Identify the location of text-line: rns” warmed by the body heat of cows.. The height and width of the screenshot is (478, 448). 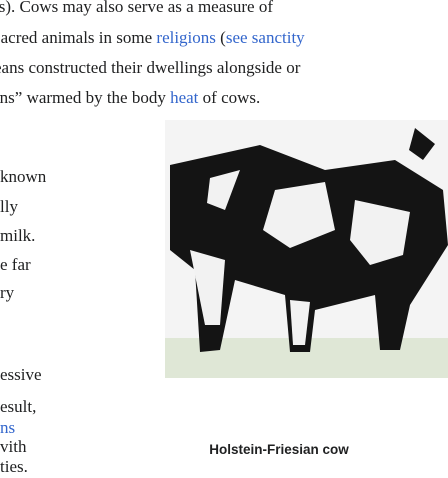
(130, 98).